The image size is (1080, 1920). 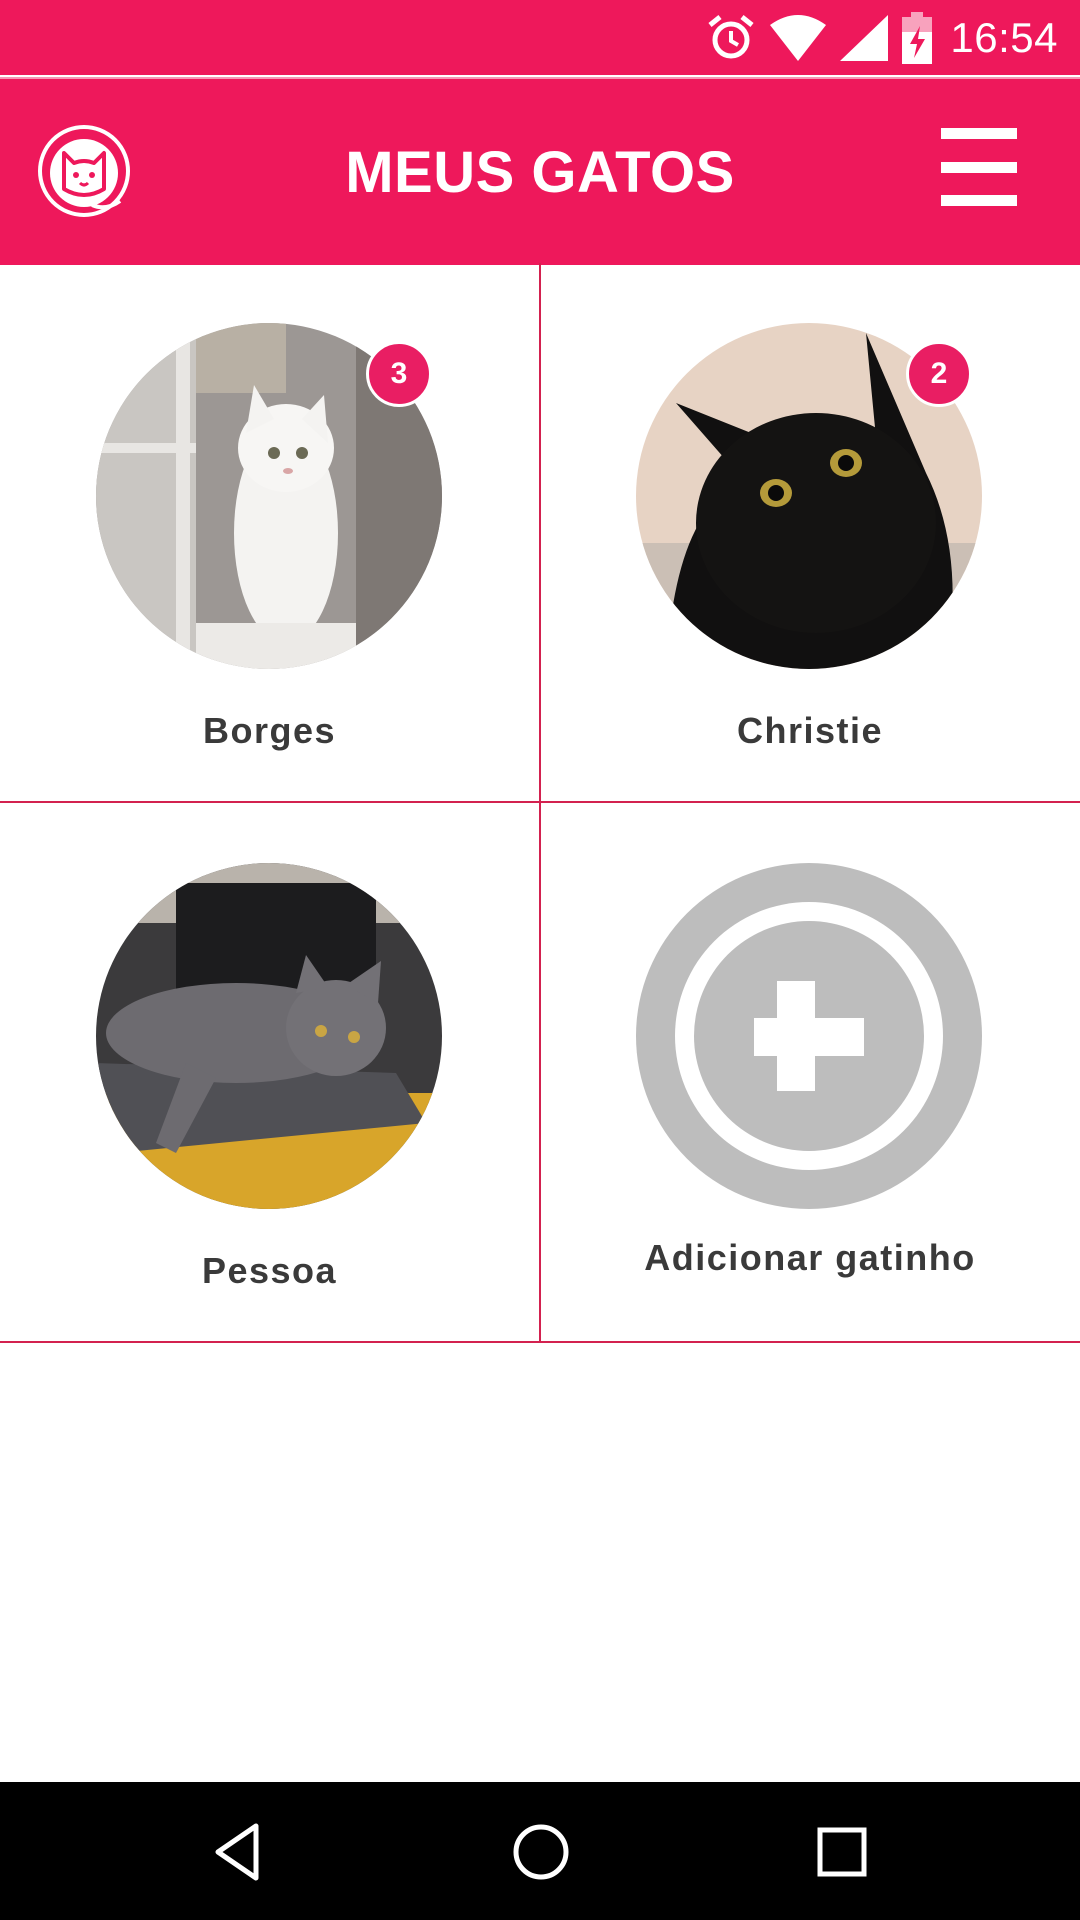 I want to click on back-icon, so click(x=240, y=1852).